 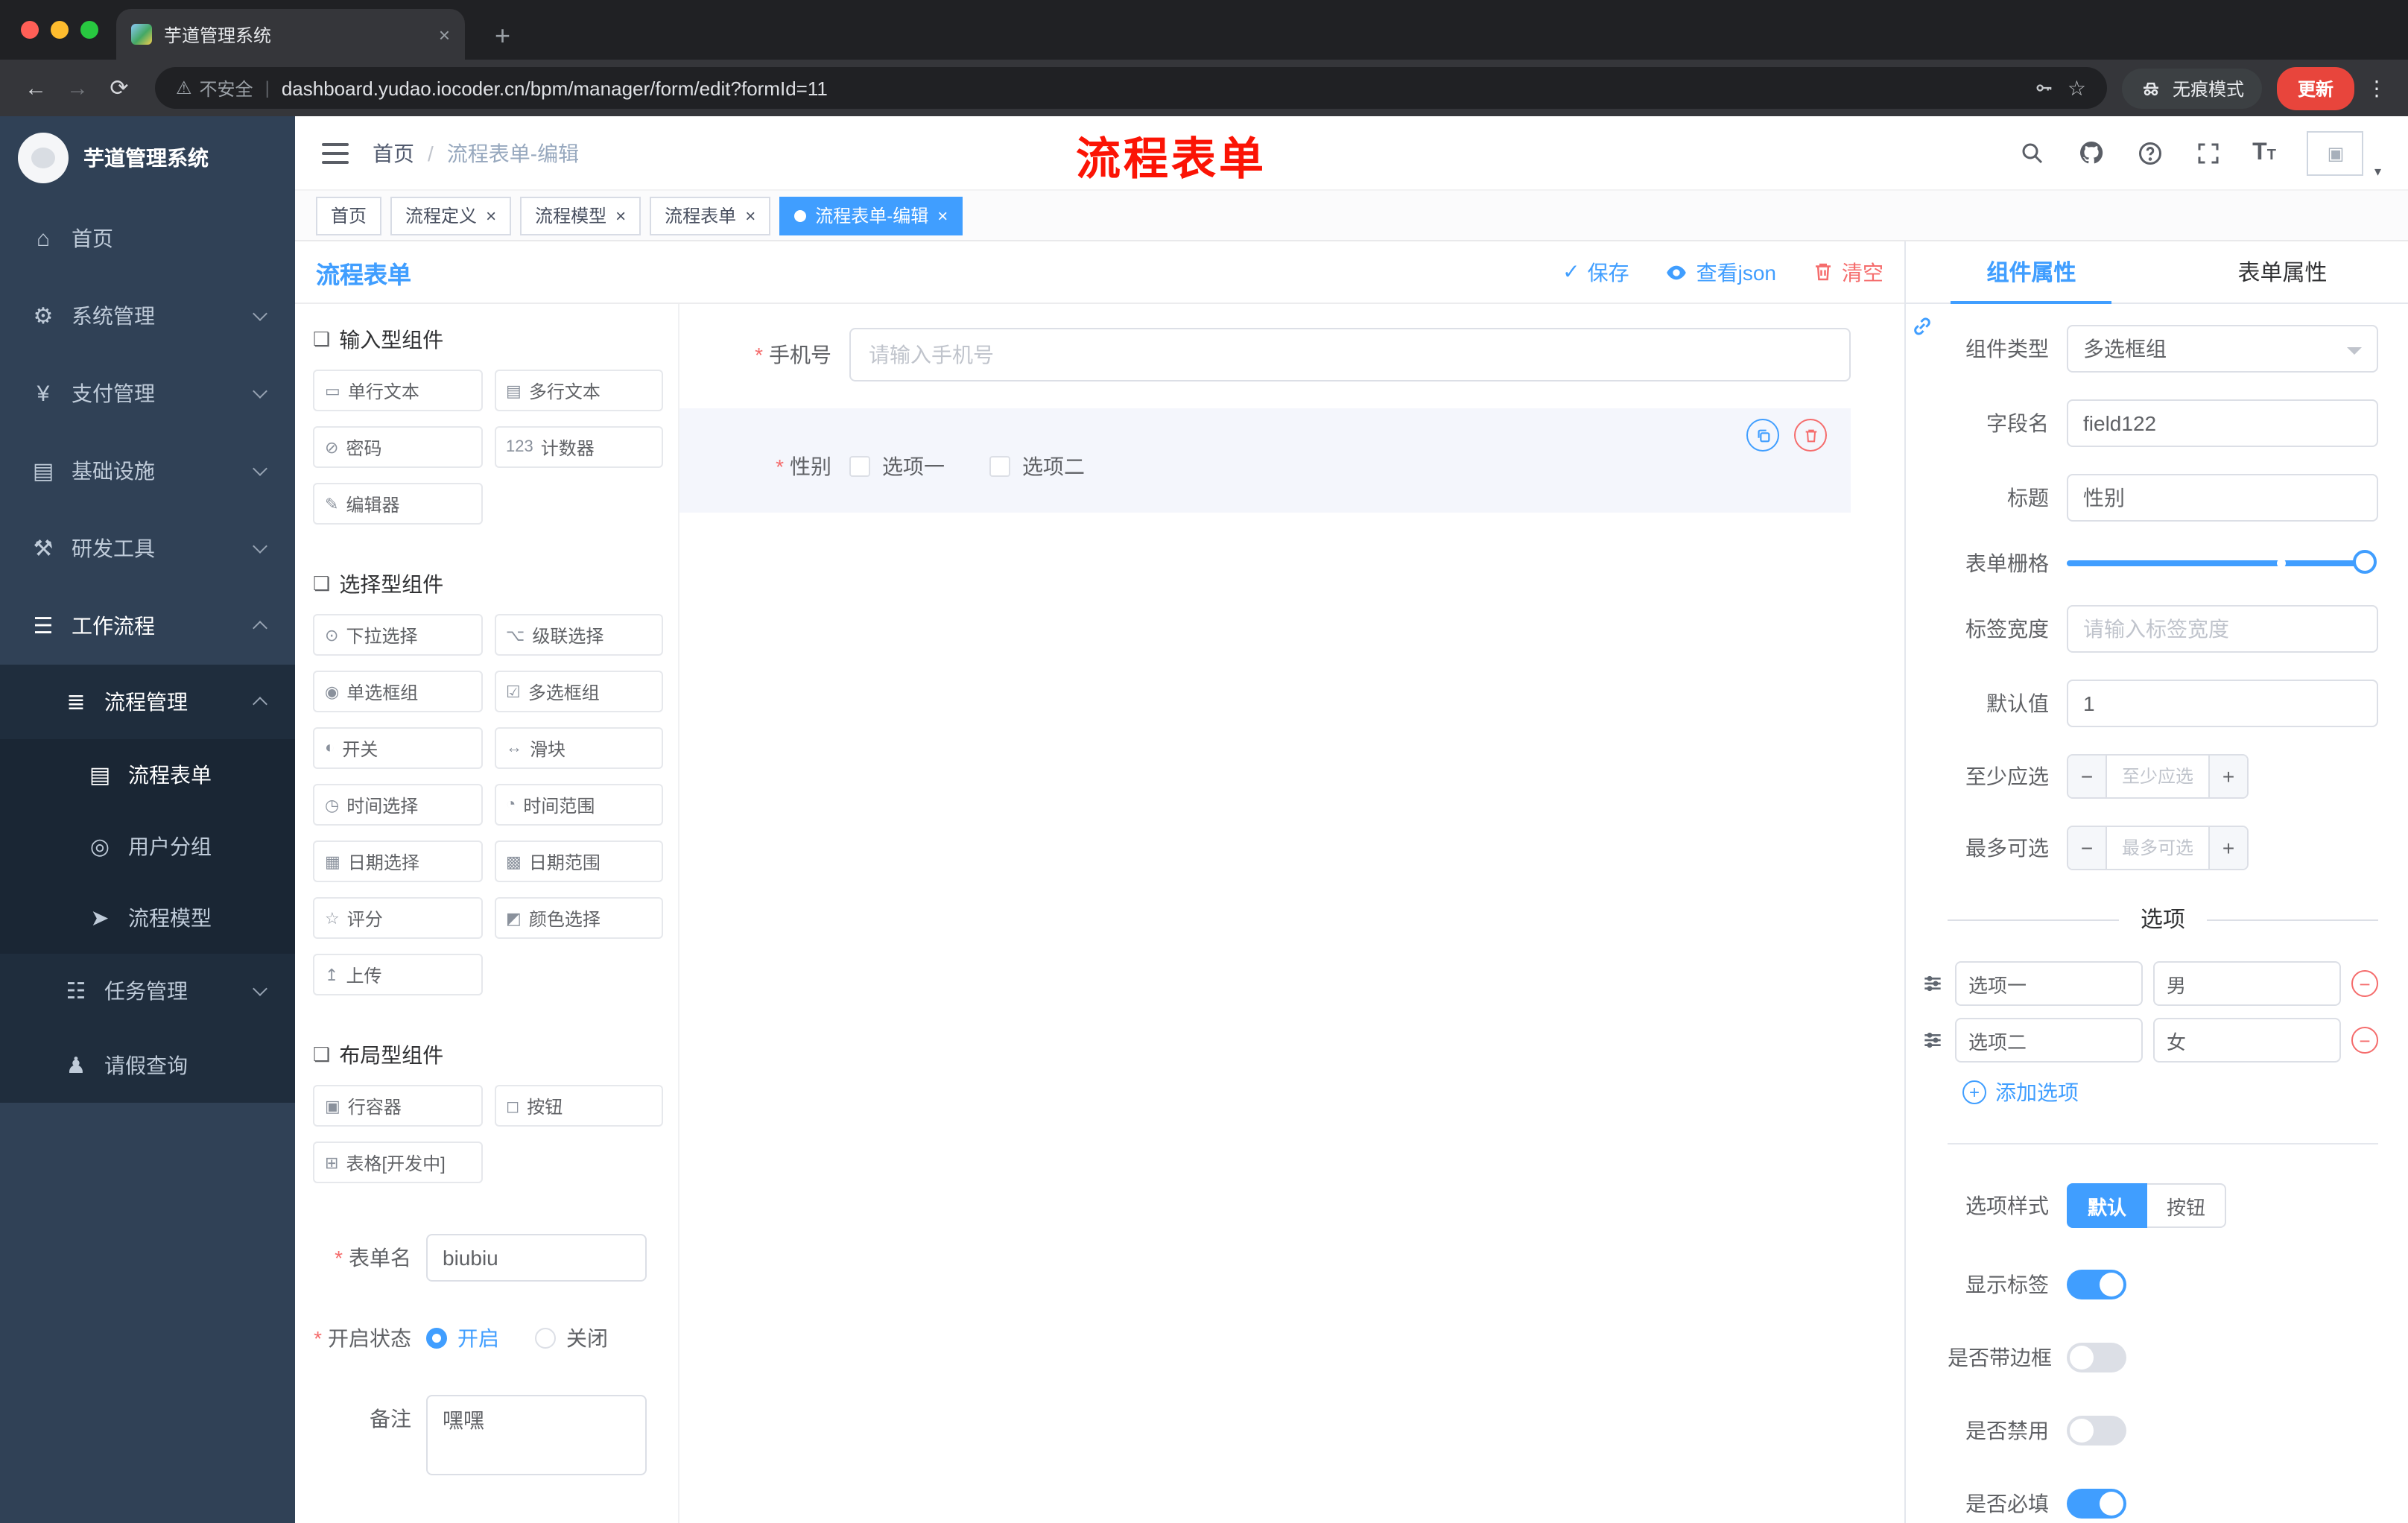 I want to click on close-window-button, so click(x=30, y=30).